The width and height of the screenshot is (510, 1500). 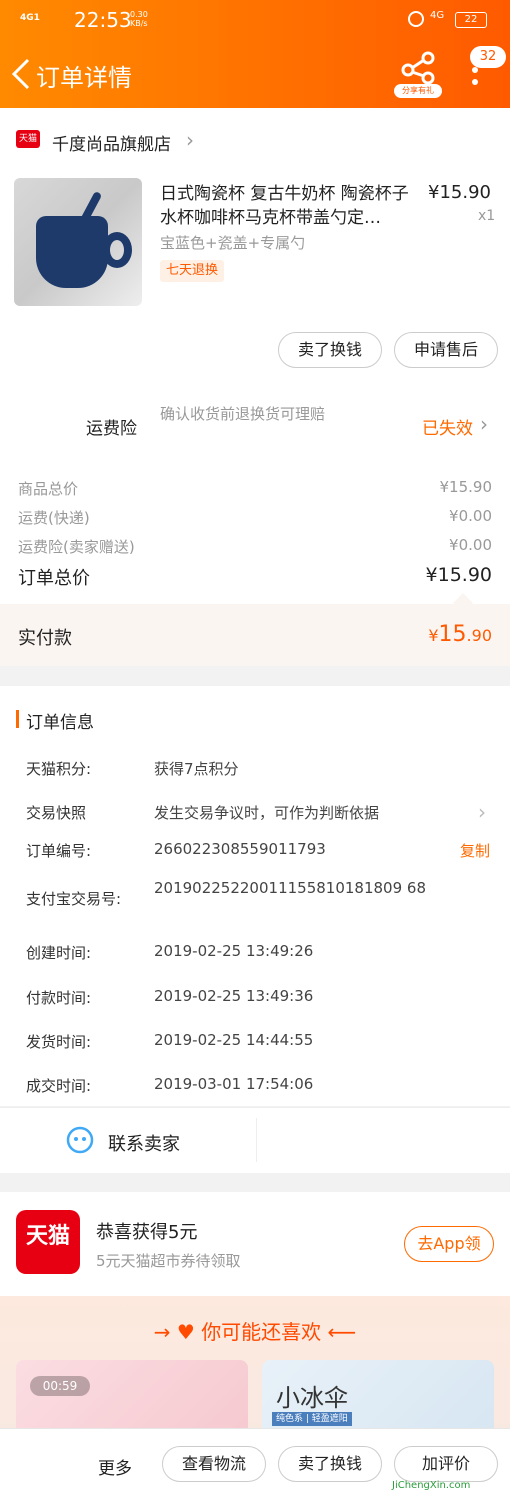 I want to click on info-value: 2019-02-25 13:49:26, so click(x=234, y=951).